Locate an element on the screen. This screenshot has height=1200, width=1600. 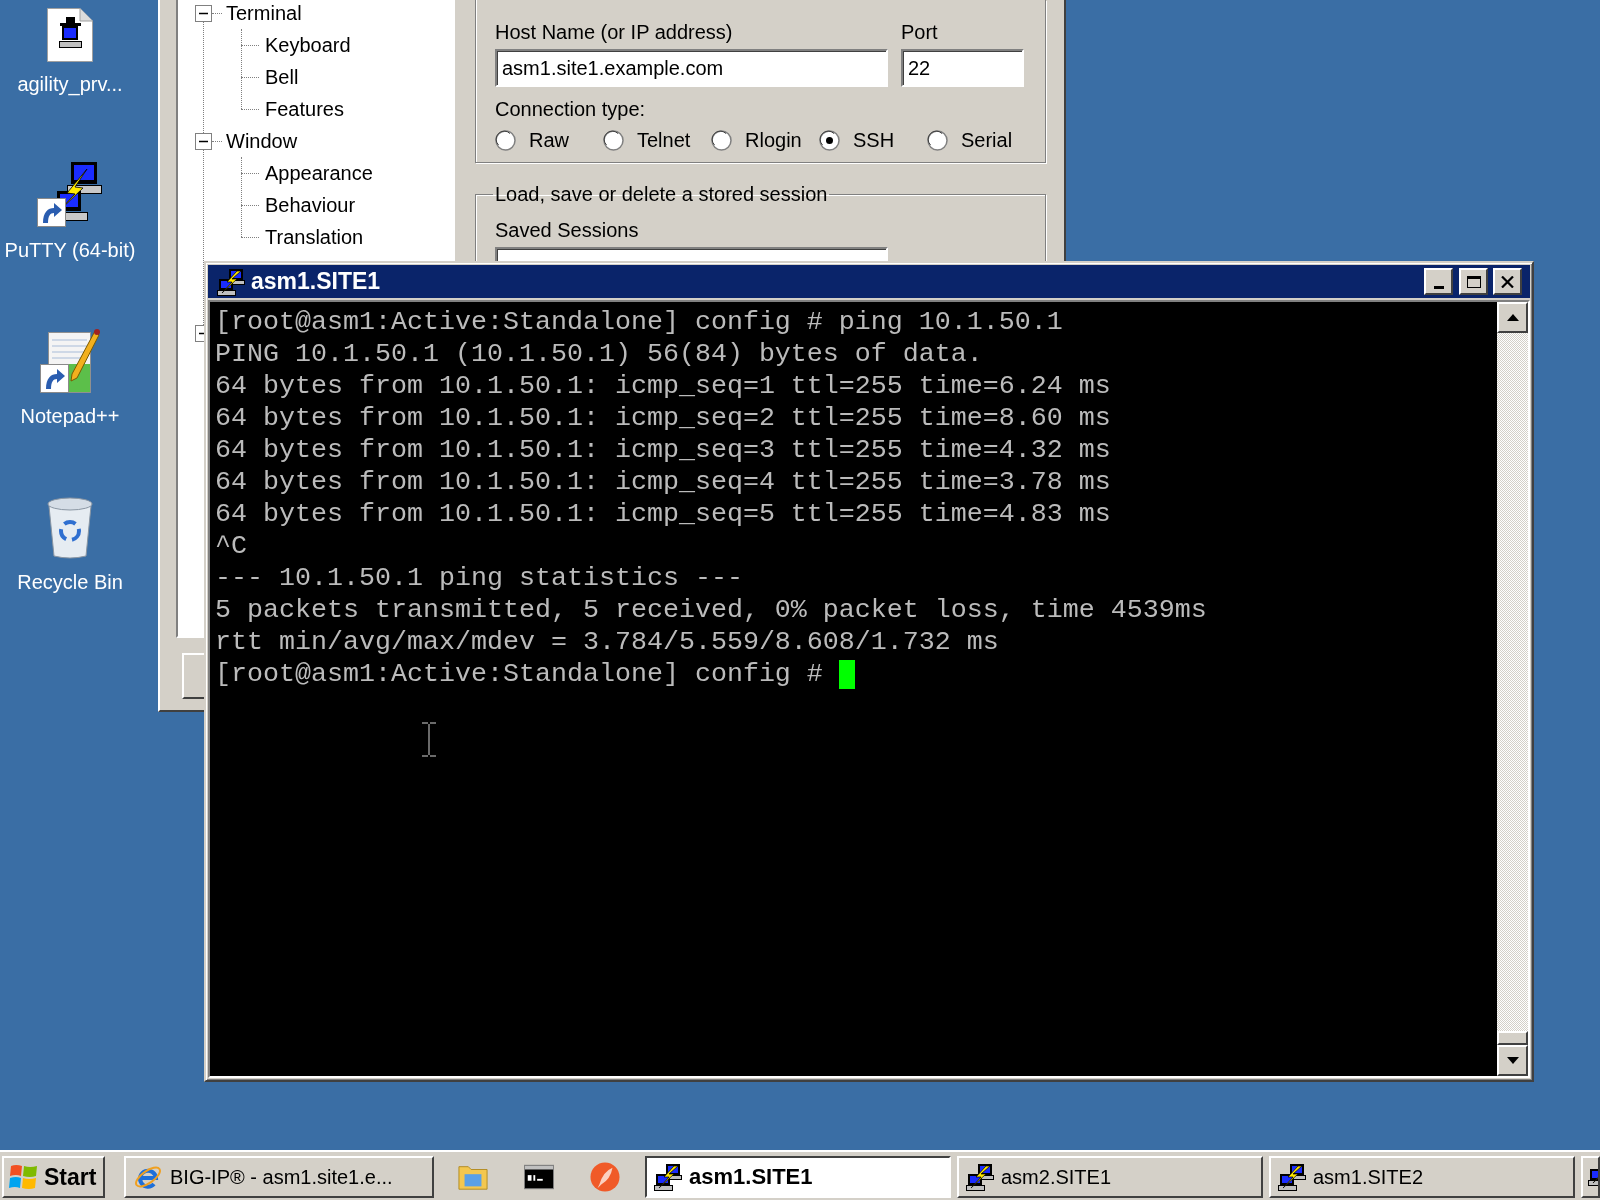
tree-item: Keyboard is located at coordinates (308, 45).